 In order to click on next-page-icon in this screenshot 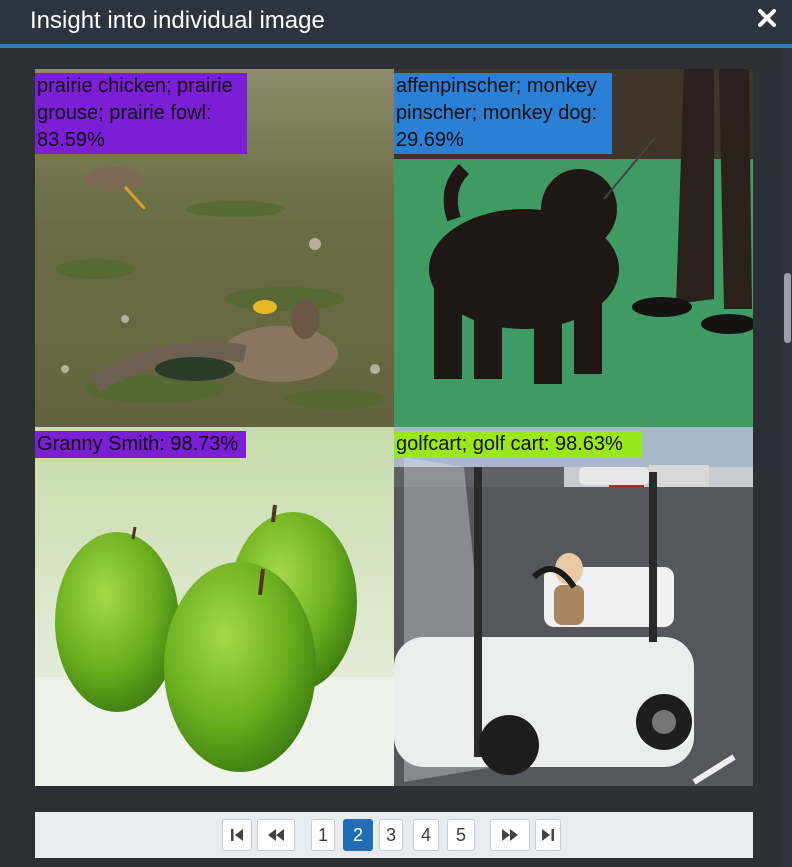, I will do `click(510, 835)`.